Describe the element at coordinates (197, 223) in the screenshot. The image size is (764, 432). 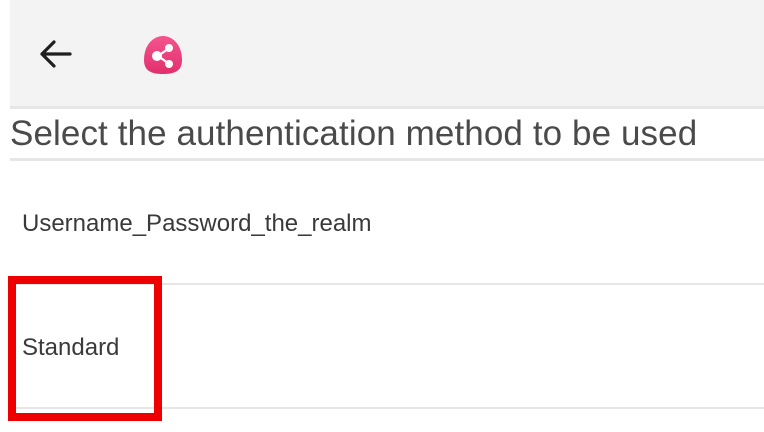
I see `option-label: Username_Password_the_realm` at that location.